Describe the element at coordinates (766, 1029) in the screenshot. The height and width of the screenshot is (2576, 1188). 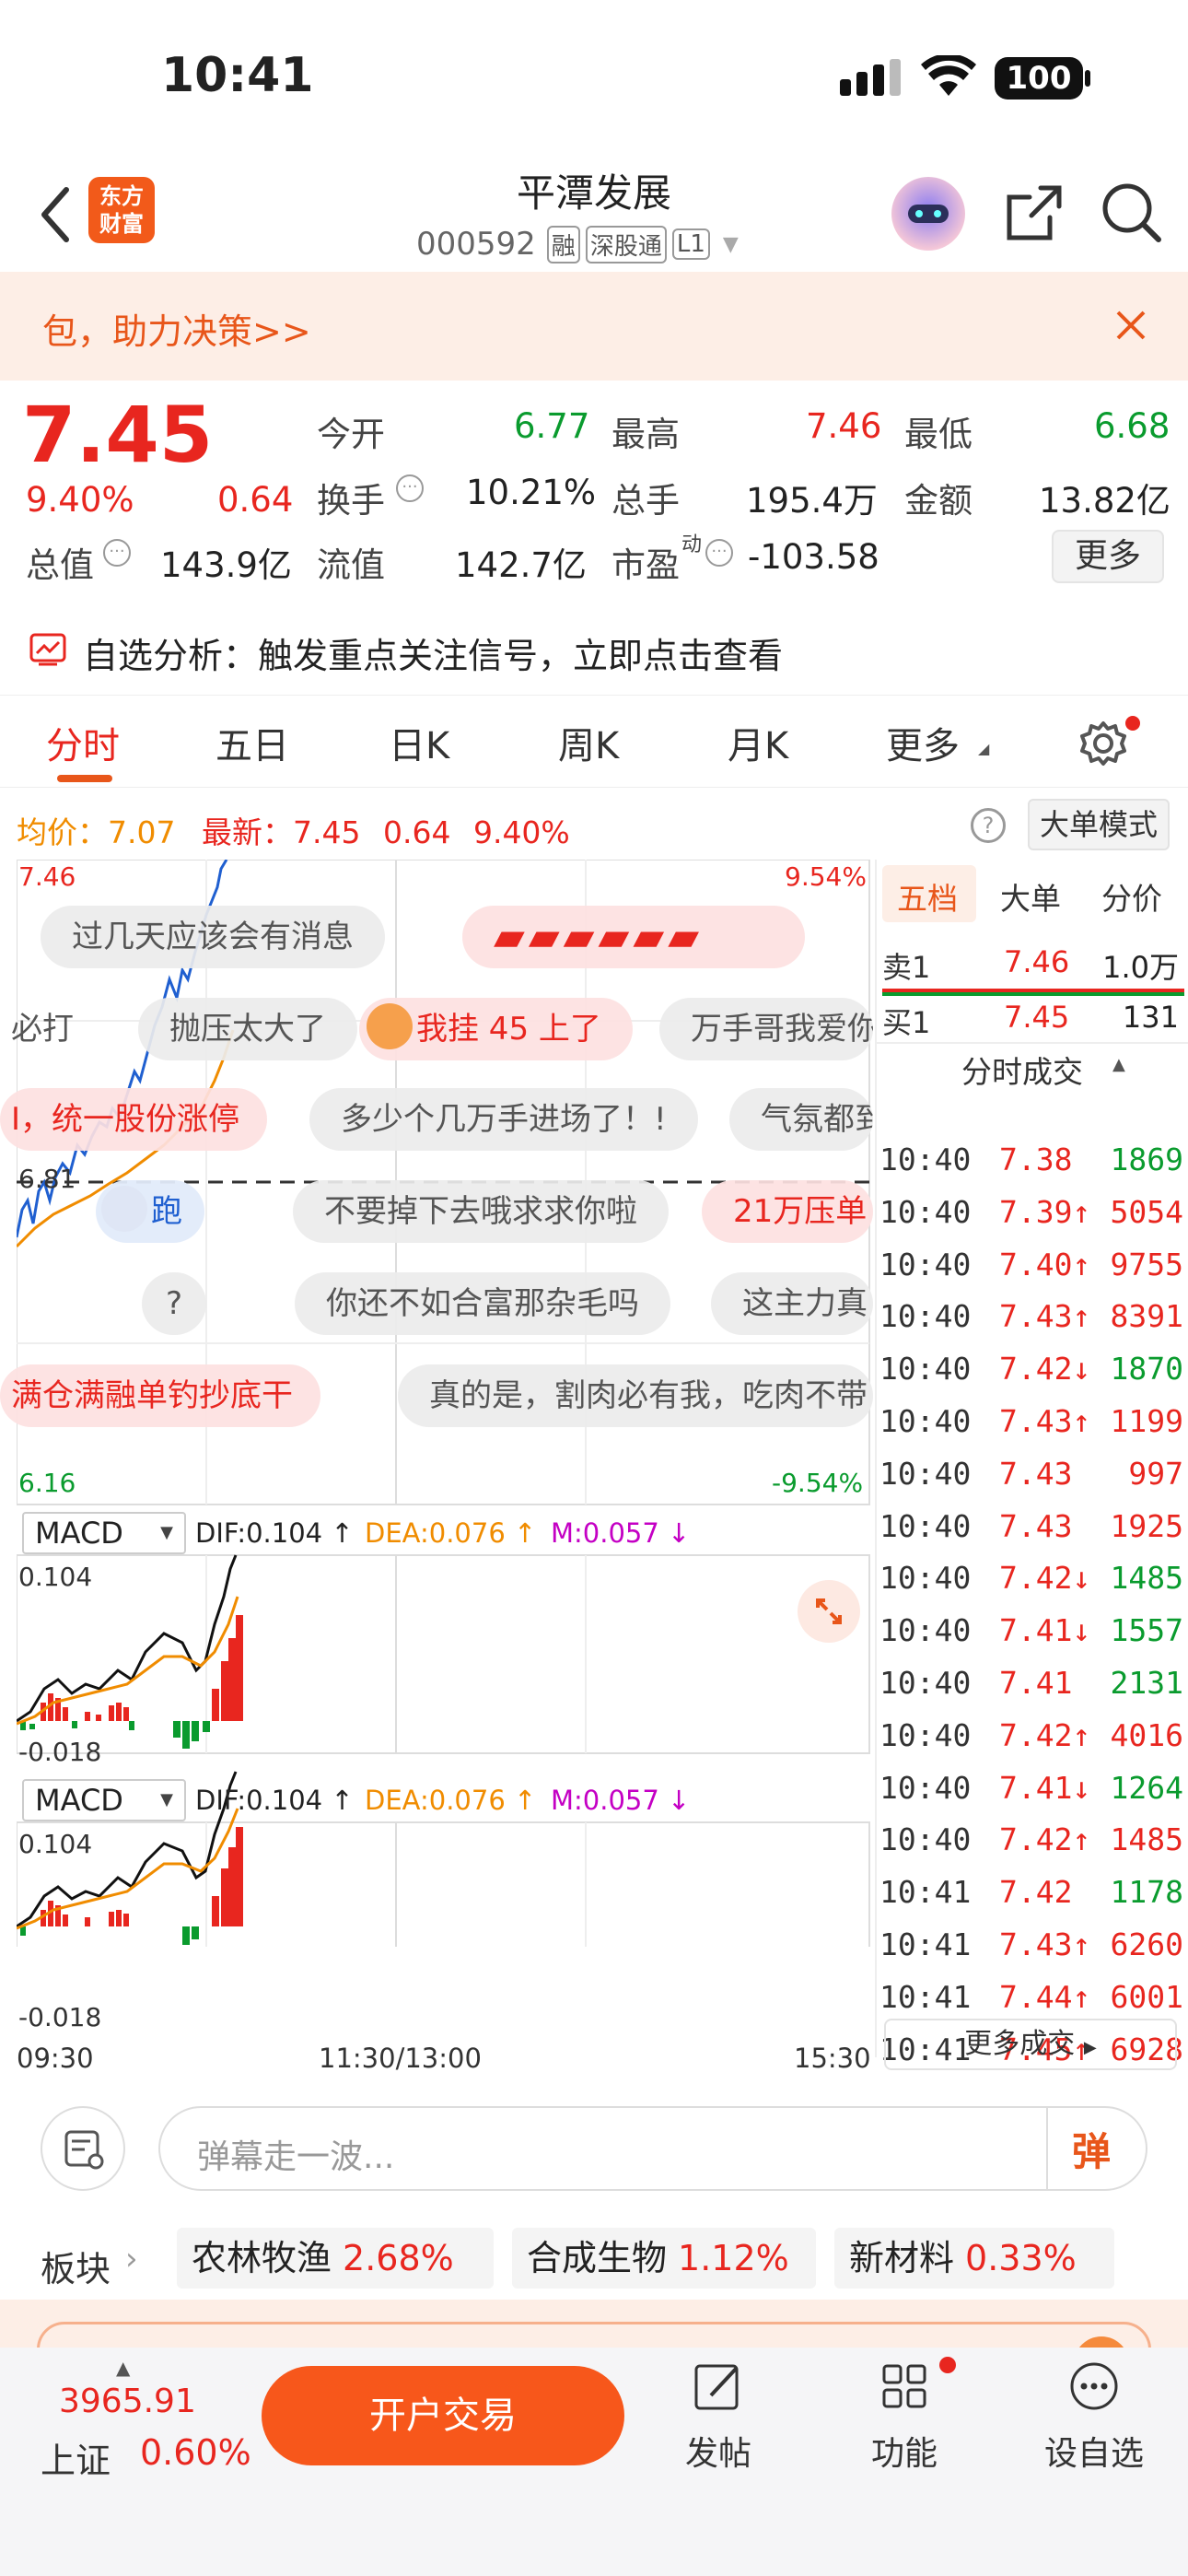
I see `danmu-comment: 万手哥我爱你` at that location.